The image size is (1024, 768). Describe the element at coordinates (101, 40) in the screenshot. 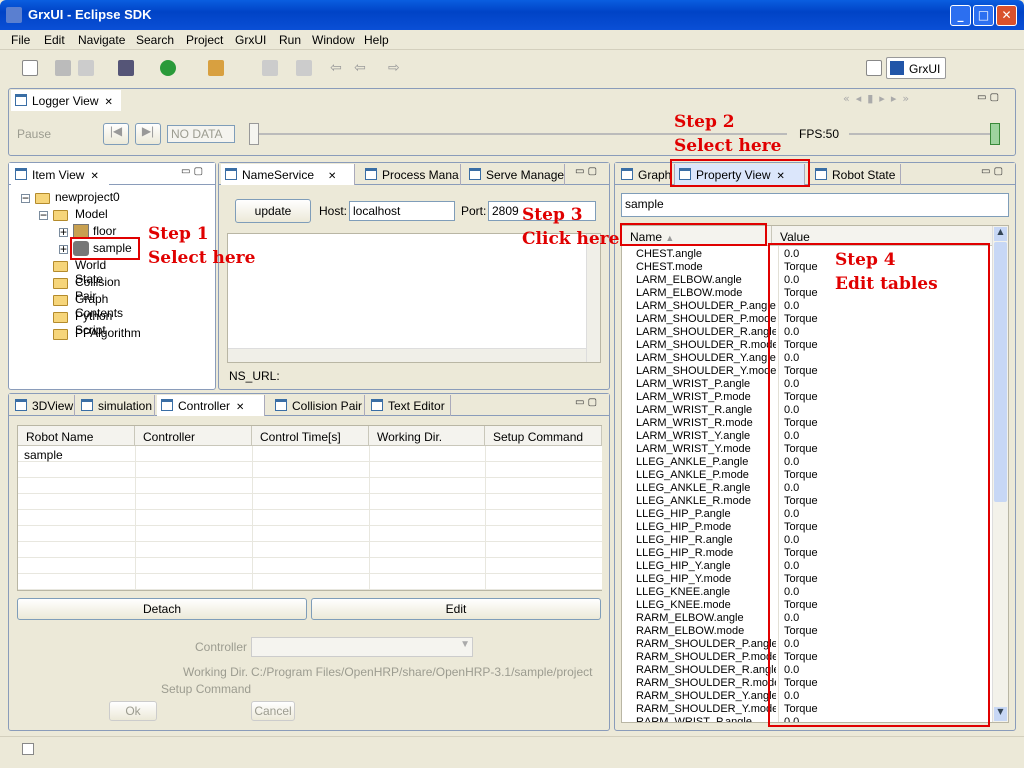

I see `menu-navigate: Navigate` at that location.